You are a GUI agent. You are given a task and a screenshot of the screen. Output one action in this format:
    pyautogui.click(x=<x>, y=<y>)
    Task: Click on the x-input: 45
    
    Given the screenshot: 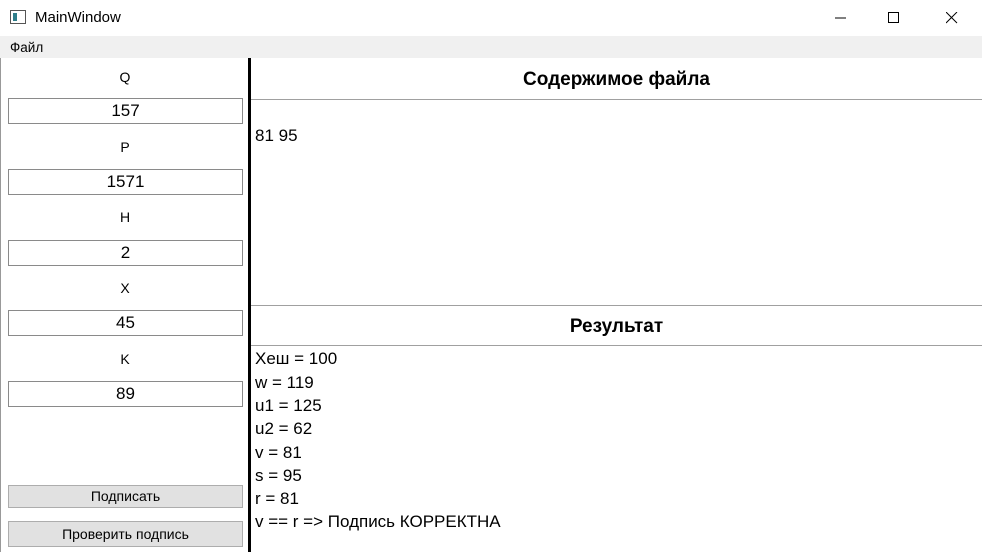 What is the action you would take?
    pyautogui.click(x=125, y=323)
    